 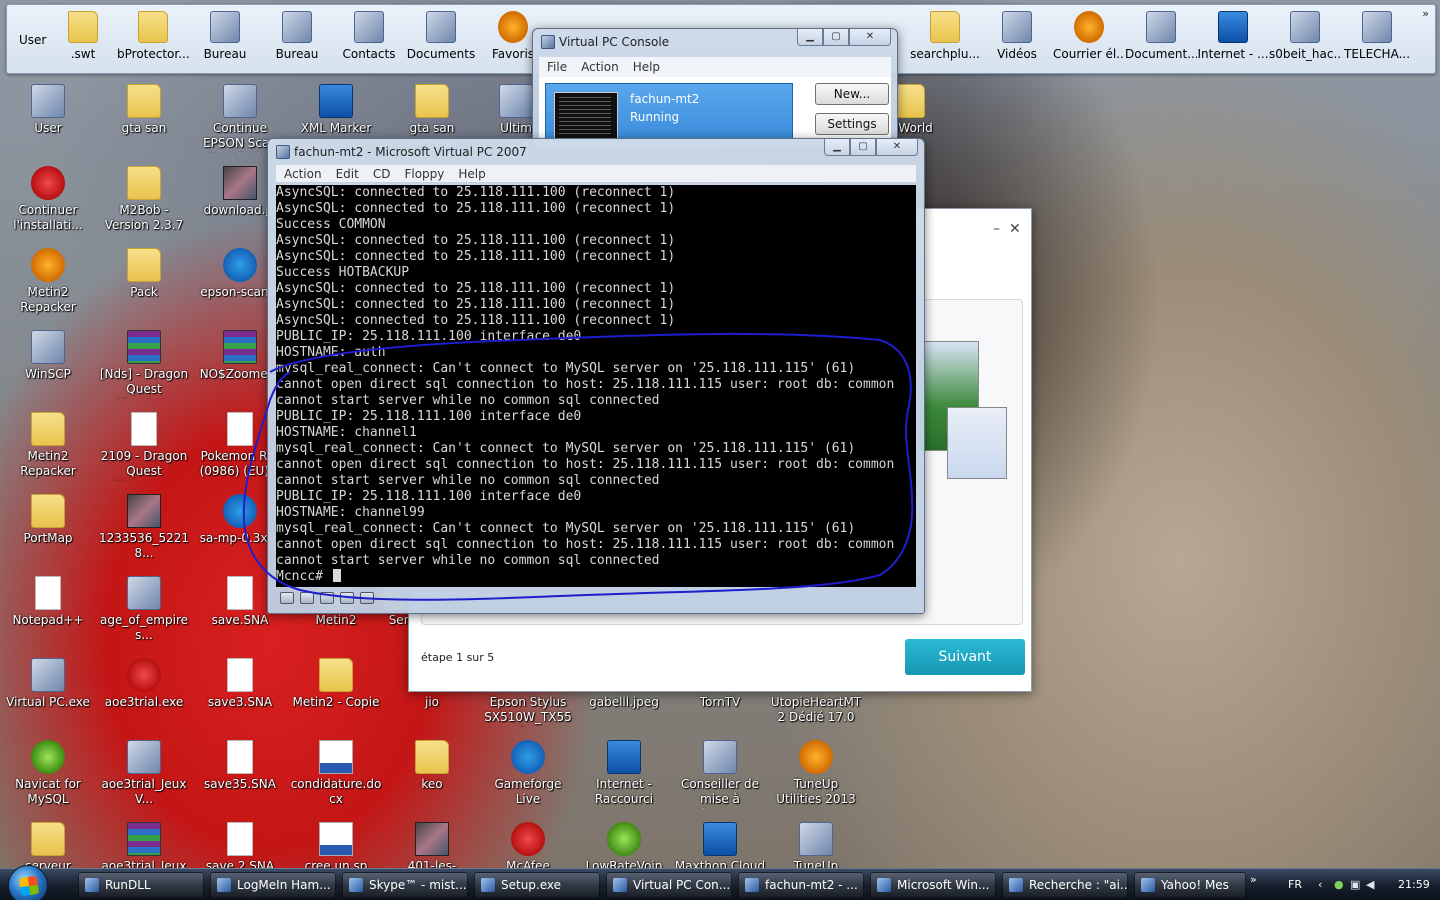 What do you see at coordinates (852, 124) in the screenshot?
I see `settings-button: Settings` at bounding box center [852, 124].